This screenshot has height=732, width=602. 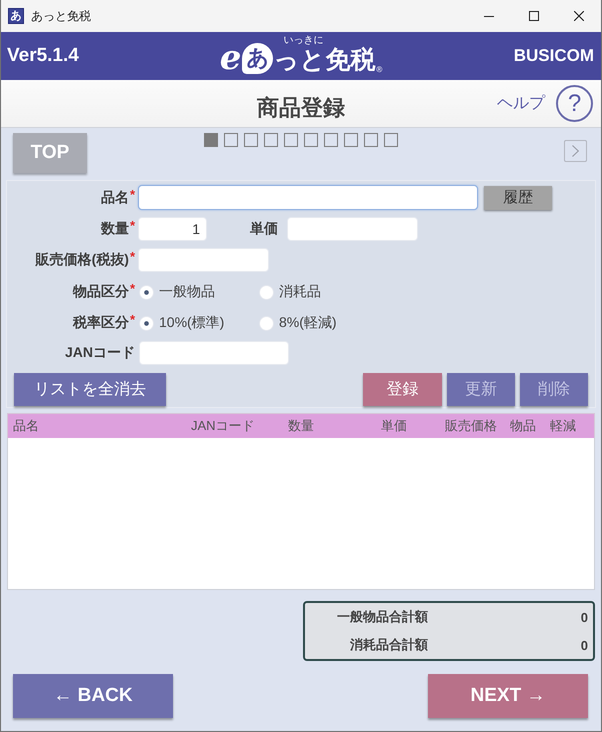 What do you see at coordinates (521, 103) in the screenshot?
I see `help-link: ヘルプ` at bounding box center [521, 103].